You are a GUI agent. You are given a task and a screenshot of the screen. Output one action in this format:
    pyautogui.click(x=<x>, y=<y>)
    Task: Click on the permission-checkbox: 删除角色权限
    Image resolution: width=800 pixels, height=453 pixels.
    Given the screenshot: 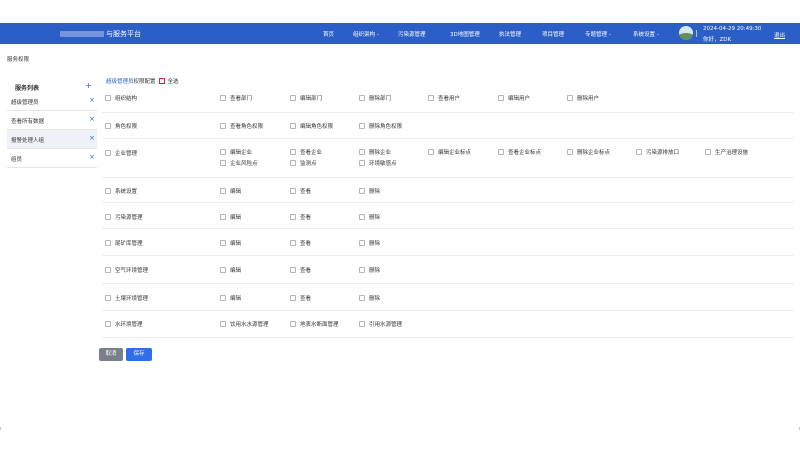 What is the action you would take?
    pyautogui.click(x=380, y=126)
    